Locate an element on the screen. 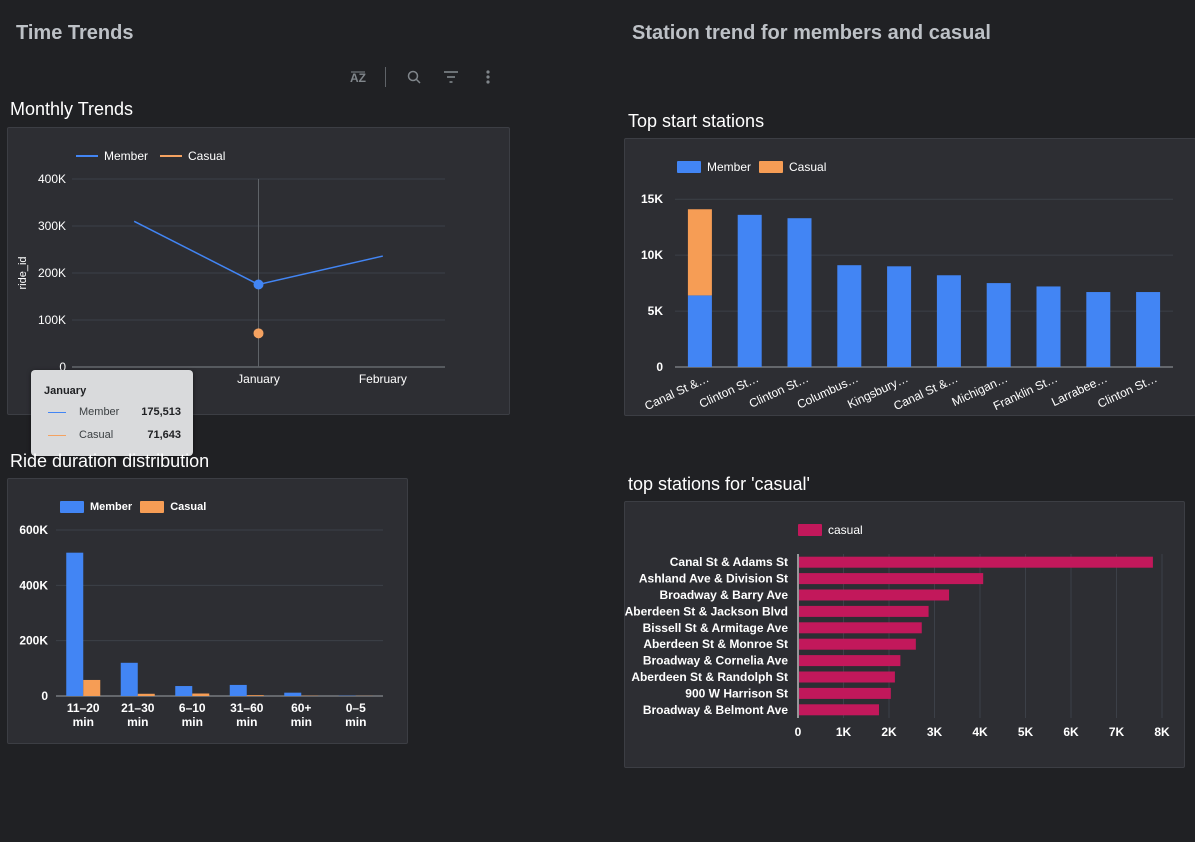 This screenshot has height=842, width=1195. tooltip-series-name: Casual is located at coordinates (96, 435).